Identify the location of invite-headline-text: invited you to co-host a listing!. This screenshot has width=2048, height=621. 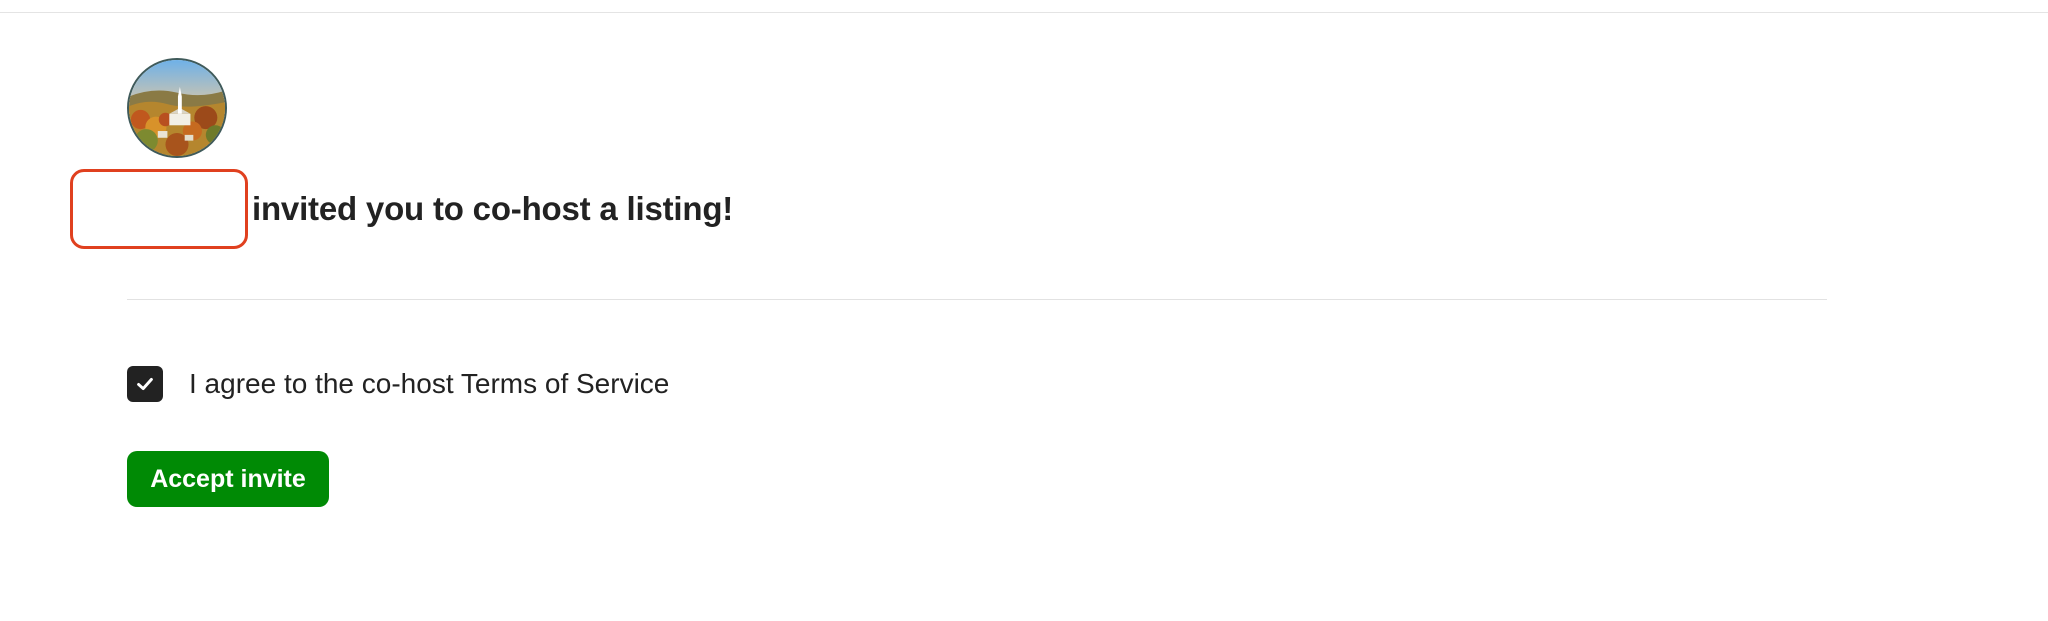
(493, 208).